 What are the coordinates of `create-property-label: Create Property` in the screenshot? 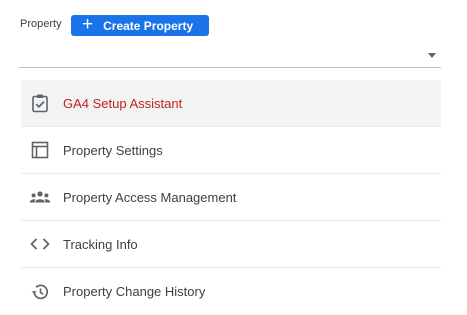 It's located at (148, 25).